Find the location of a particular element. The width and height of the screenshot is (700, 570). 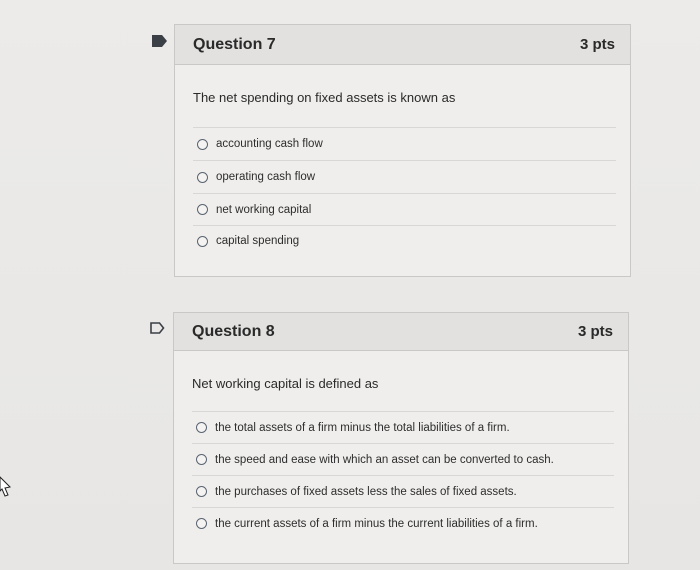

answer-label: operating cash flow is located at coordinates (266, 177).